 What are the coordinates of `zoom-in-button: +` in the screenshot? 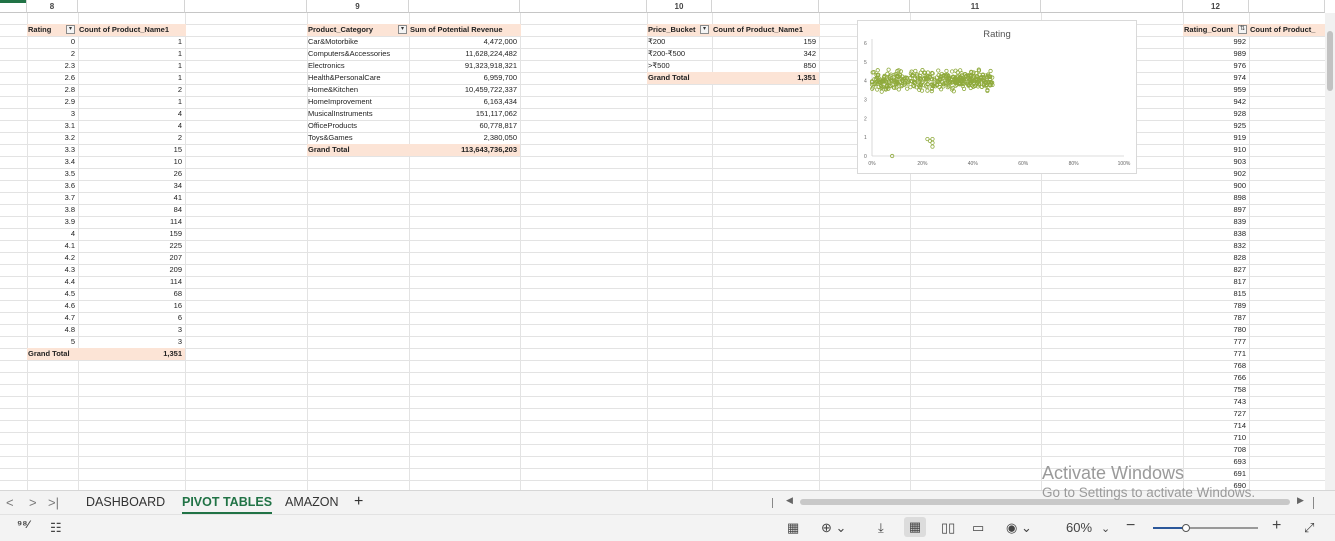 It's located at (1276, 526).